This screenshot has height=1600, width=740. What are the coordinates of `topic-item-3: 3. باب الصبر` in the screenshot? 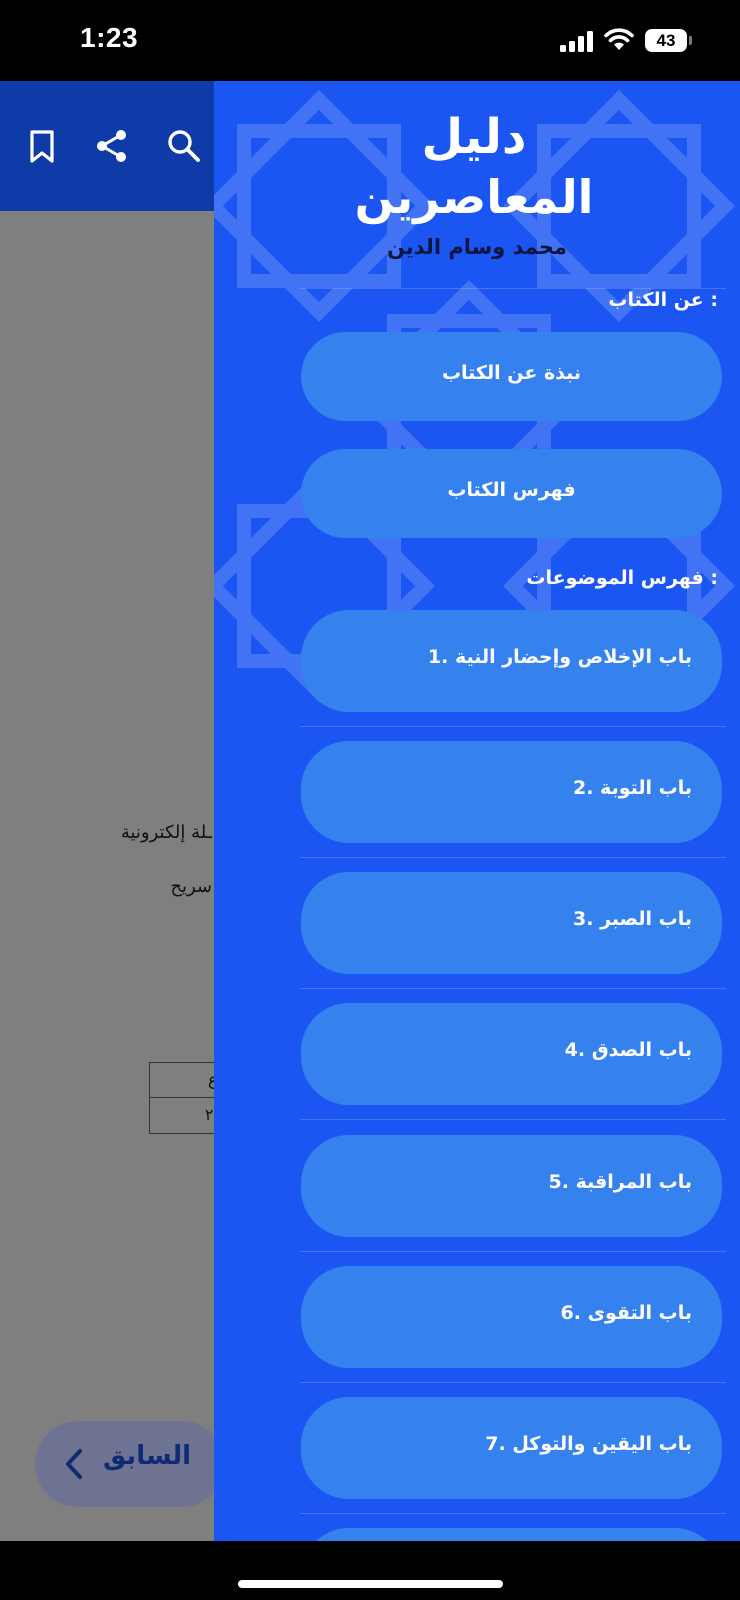 It's located at (511, 923).